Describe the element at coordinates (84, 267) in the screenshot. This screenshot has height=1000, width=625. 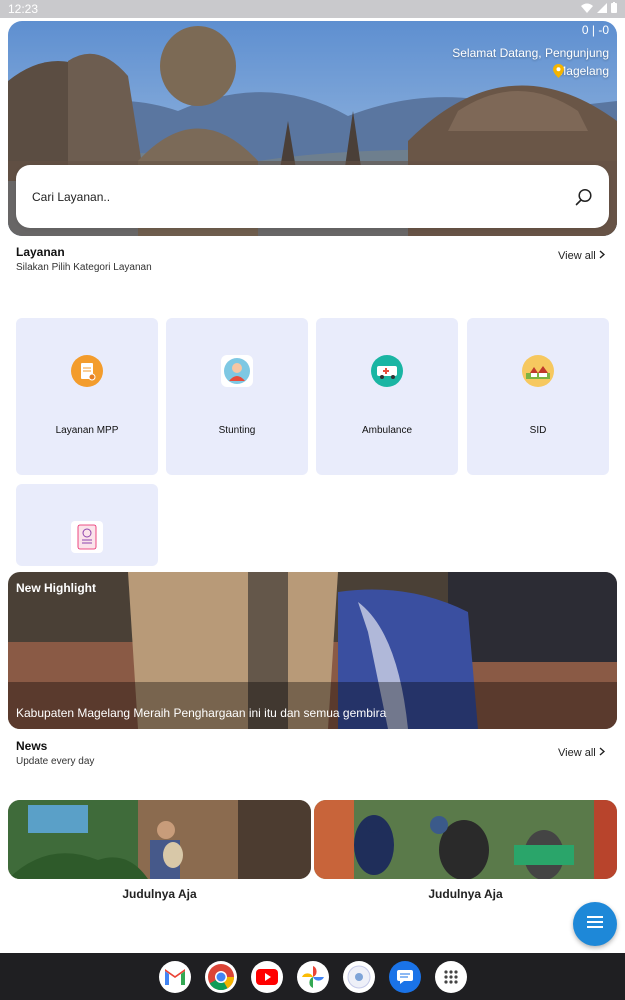
I see `services-subtitle: Silakan Pilih Kategori Layanan` at that location.